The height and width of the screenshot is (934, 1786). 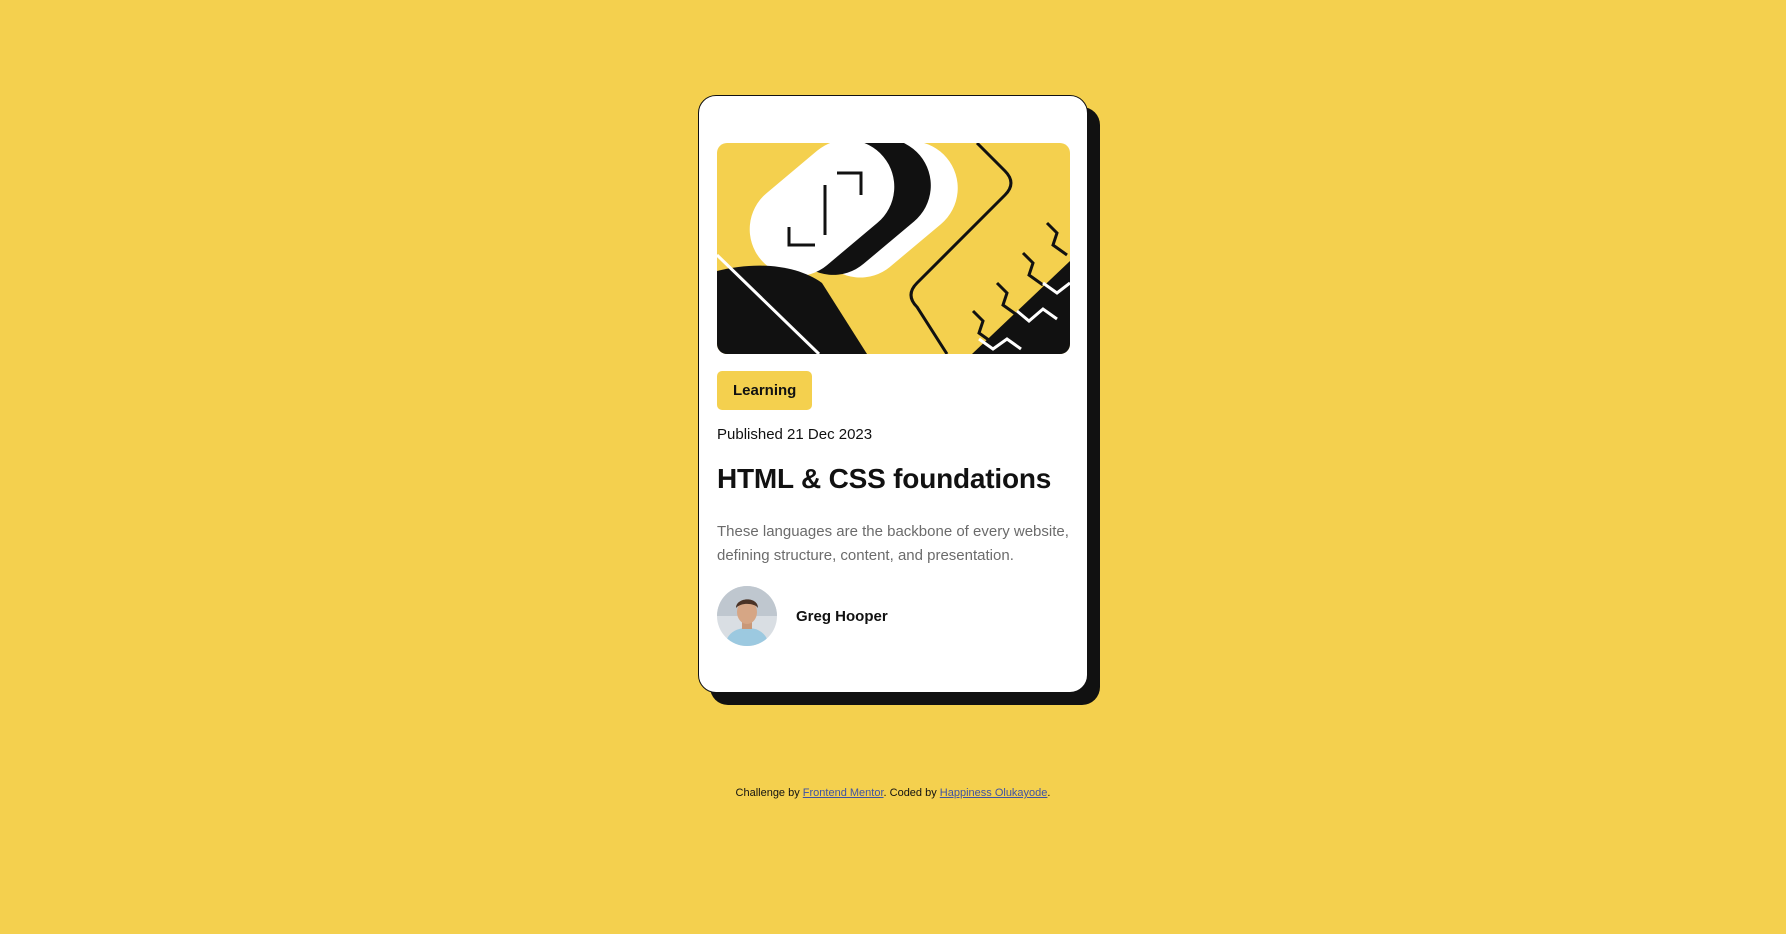 I want to click on attribution-middle: . Coded by, so click(x=911, y=793).